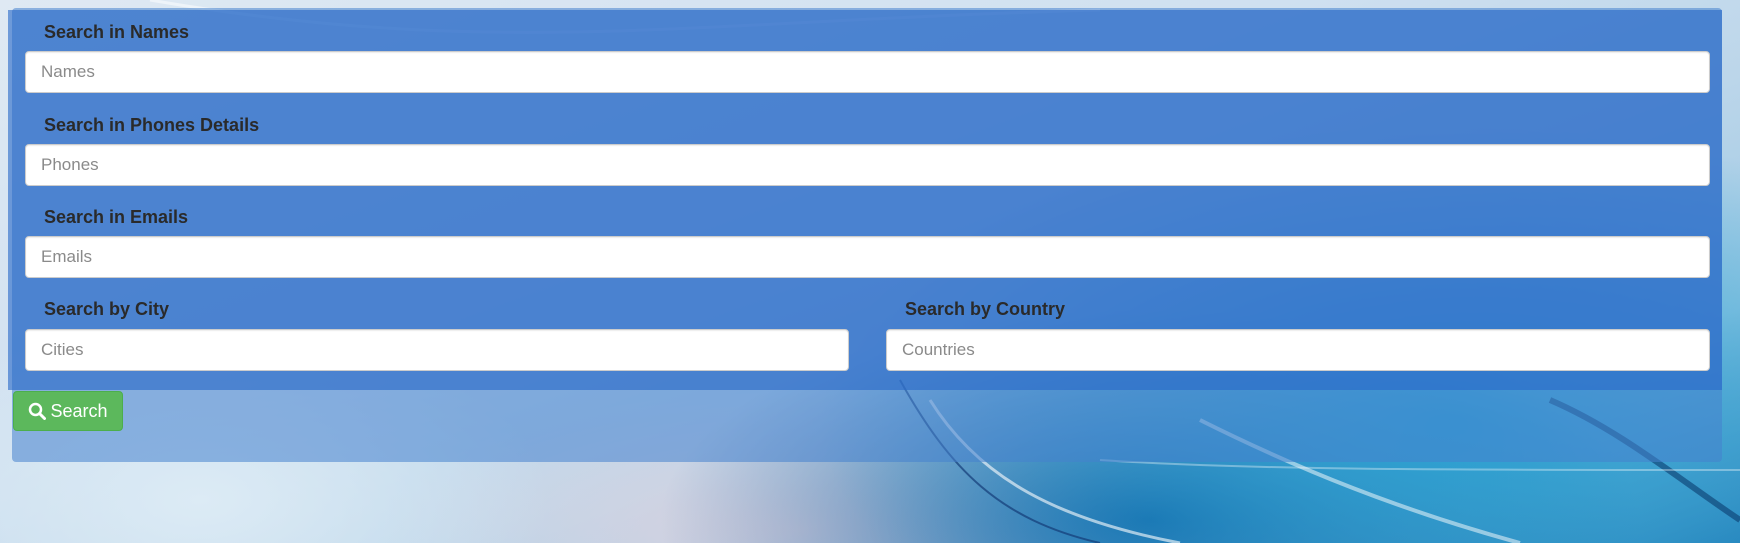 This screenshot has width=1740, height=543. Describe the element at coordinates (437, 350) in the screenshot. I see `city-input` at that location.